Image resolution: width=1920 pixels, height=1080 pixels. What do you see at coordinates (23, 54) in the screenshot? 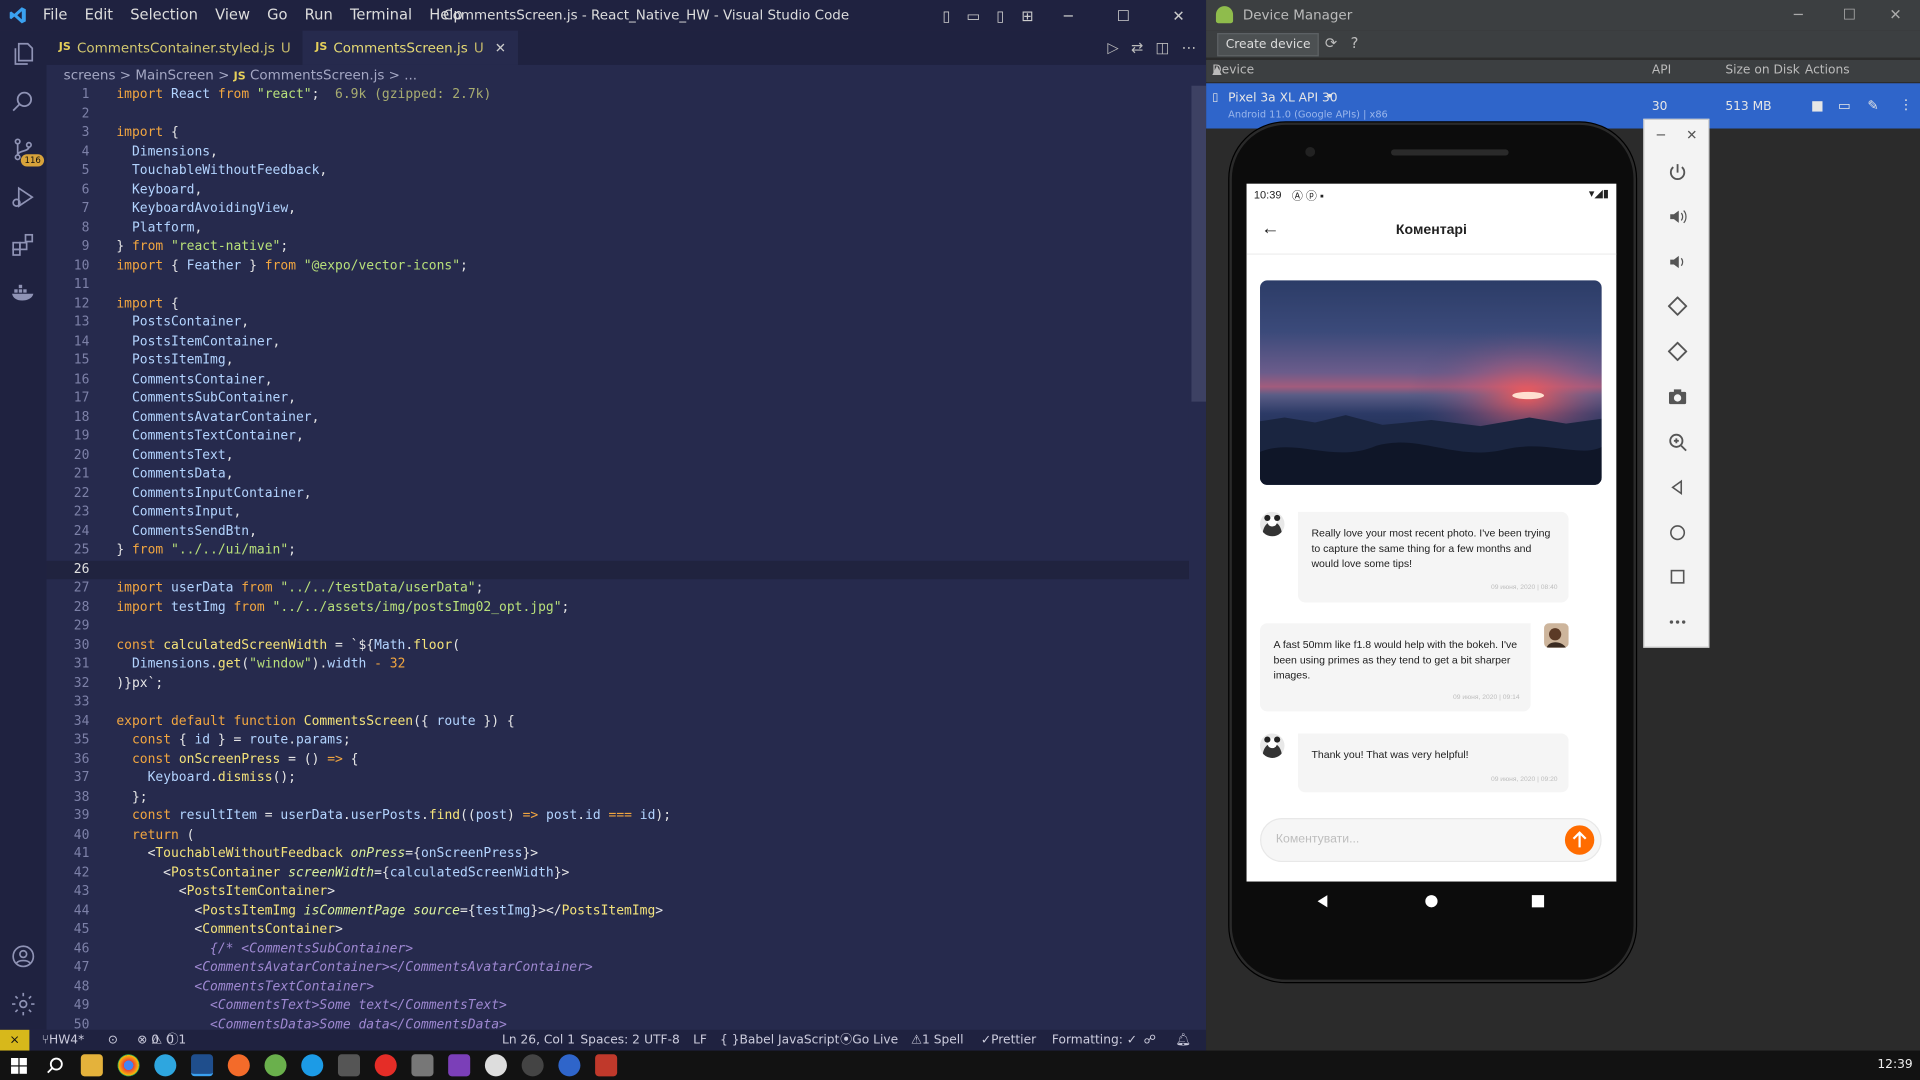
I see `explorer-icon` at bounding box center [23, 54].